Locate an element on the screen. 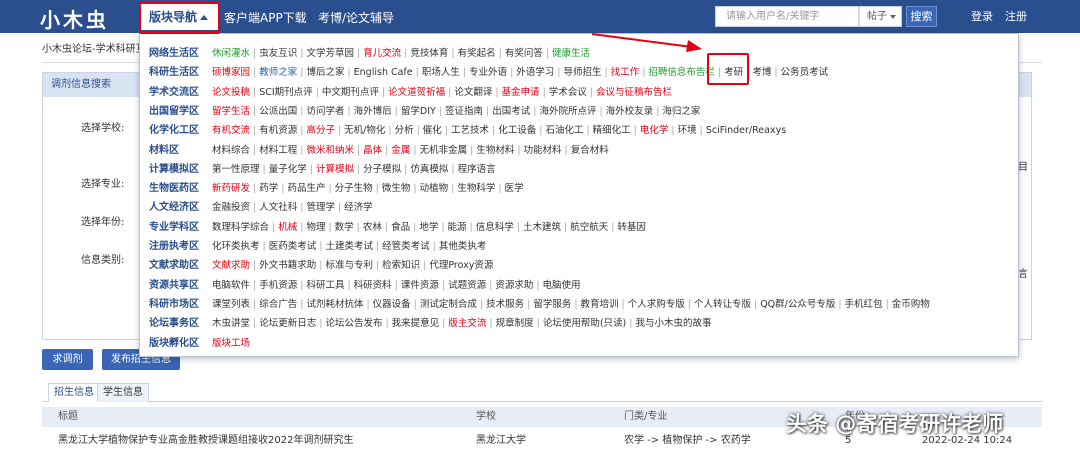  menu-link: 第一性原理 is located at coordinates (236, 169).